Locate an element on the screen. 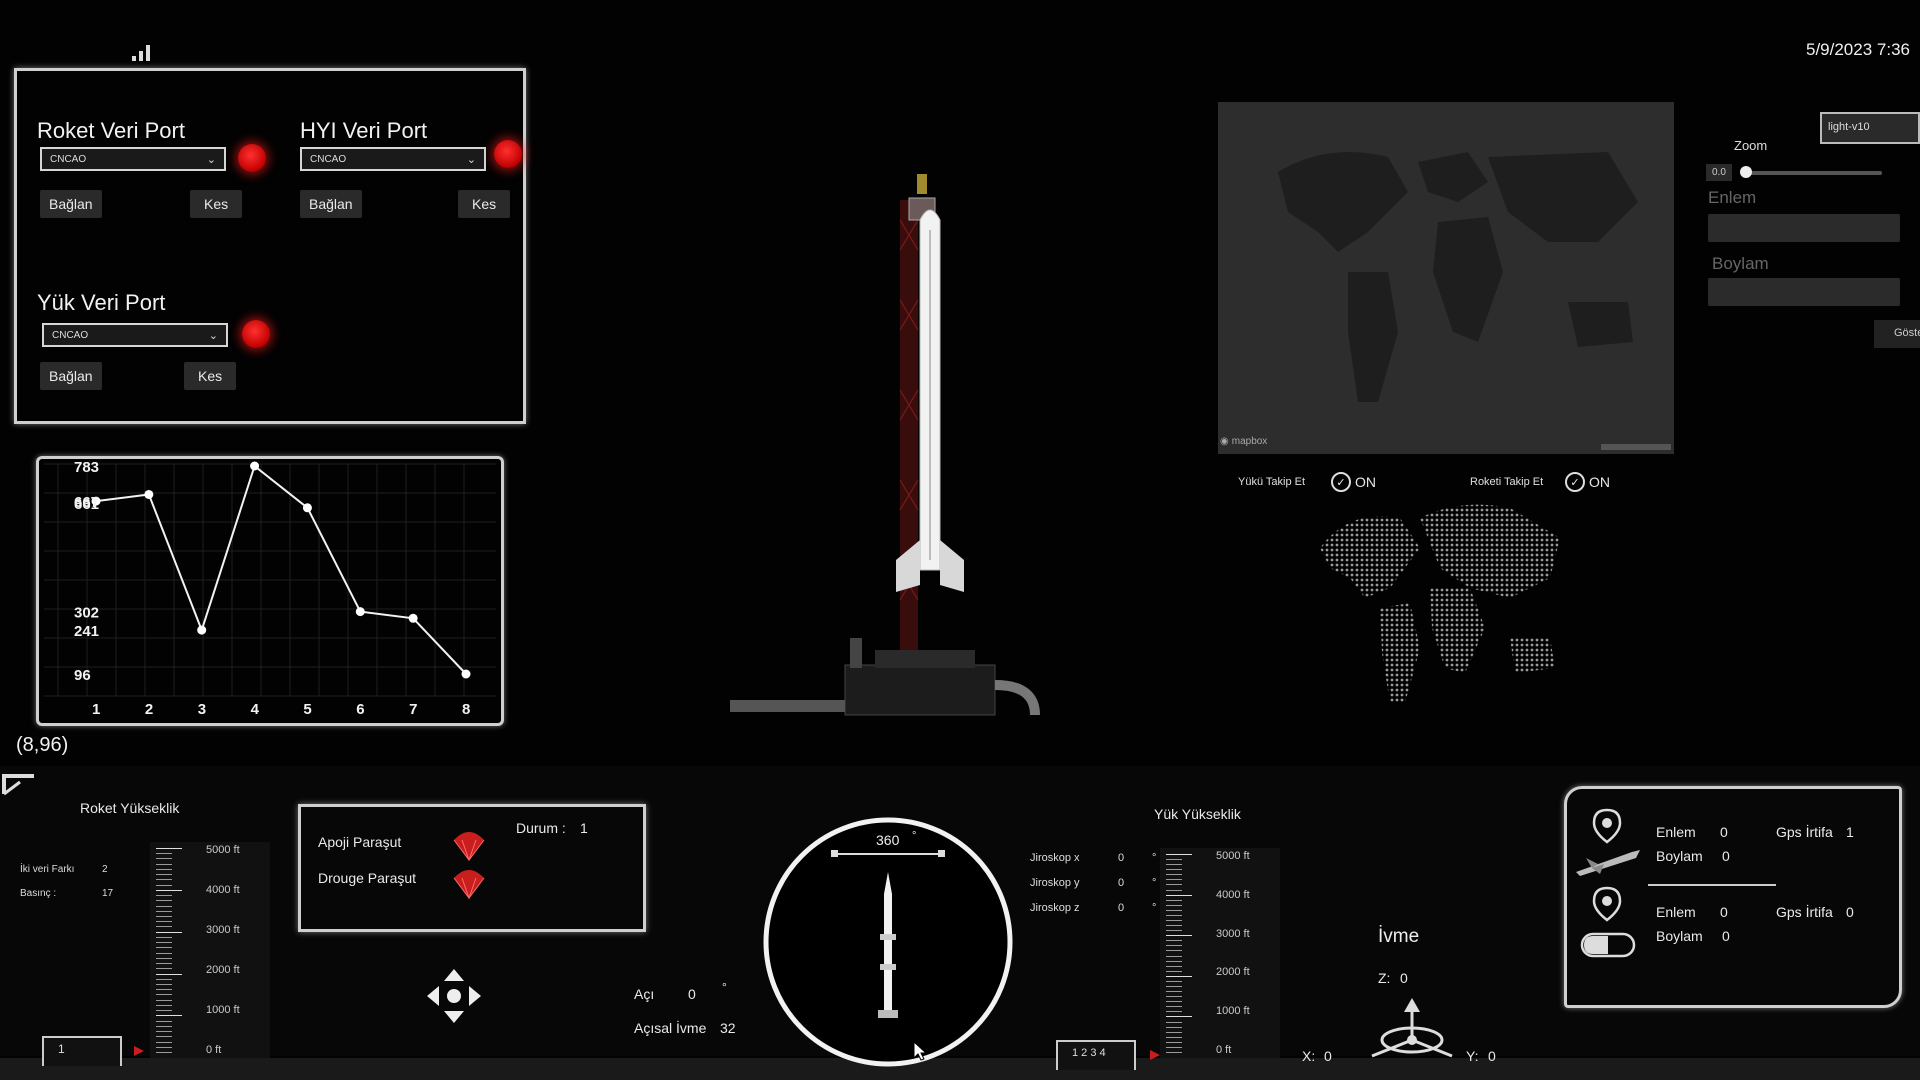 Image resolution: width=1920 pixels, height=1080 pixels. hyi-connect-button: Bağlan is located at coordinates (331, 204).